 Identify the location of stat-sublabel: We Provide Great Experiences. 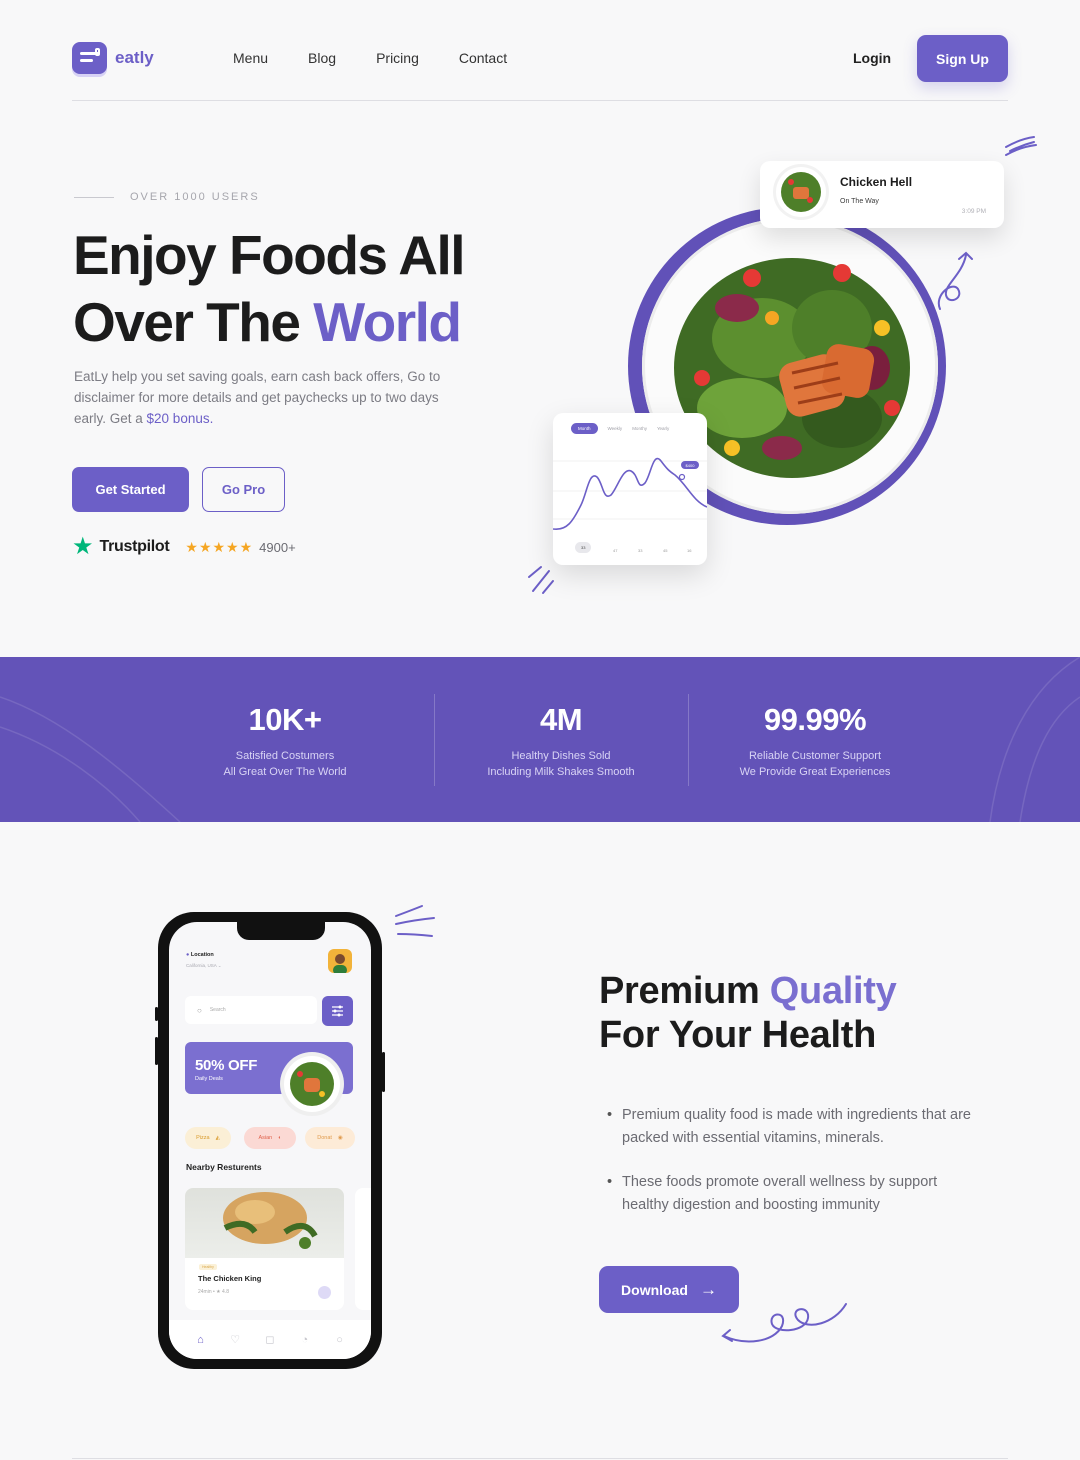
(815, 772).